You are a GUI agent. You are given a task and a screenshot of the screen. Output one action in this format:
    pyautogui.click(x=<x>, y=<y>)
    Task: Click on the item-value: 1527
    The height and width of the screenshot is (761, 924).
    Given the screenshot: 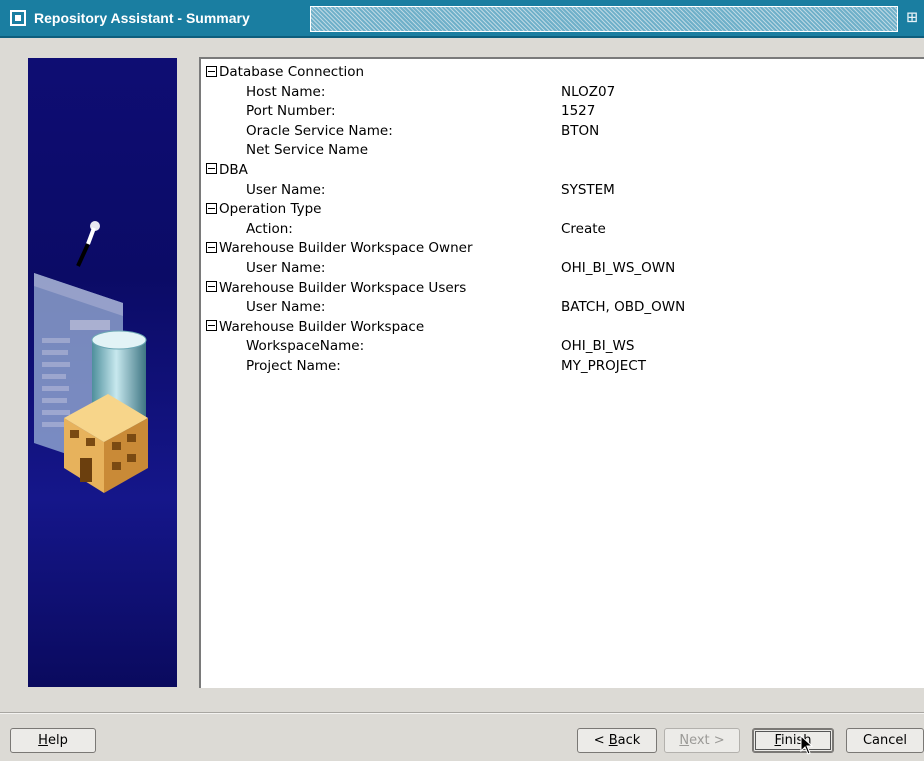 What is the action you would take?
    pyautogui.click(x=578, y=111)
    